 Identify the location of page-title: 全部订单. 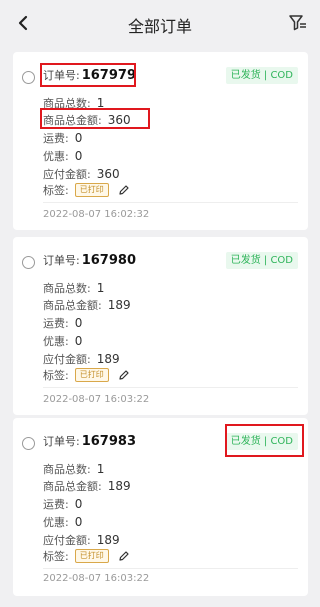
(159, 26).